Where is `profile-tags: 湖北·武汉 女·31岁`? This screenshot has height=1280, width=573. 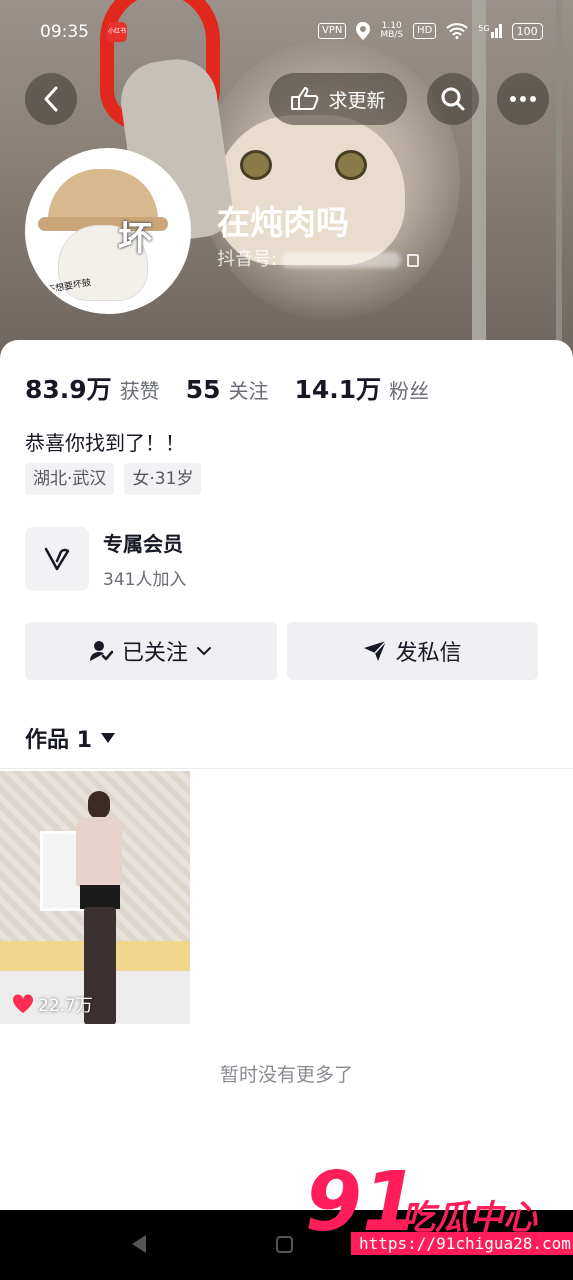 profile-tags: 湖北·武汉 女·31岁 is located at coordinates (113, 479).